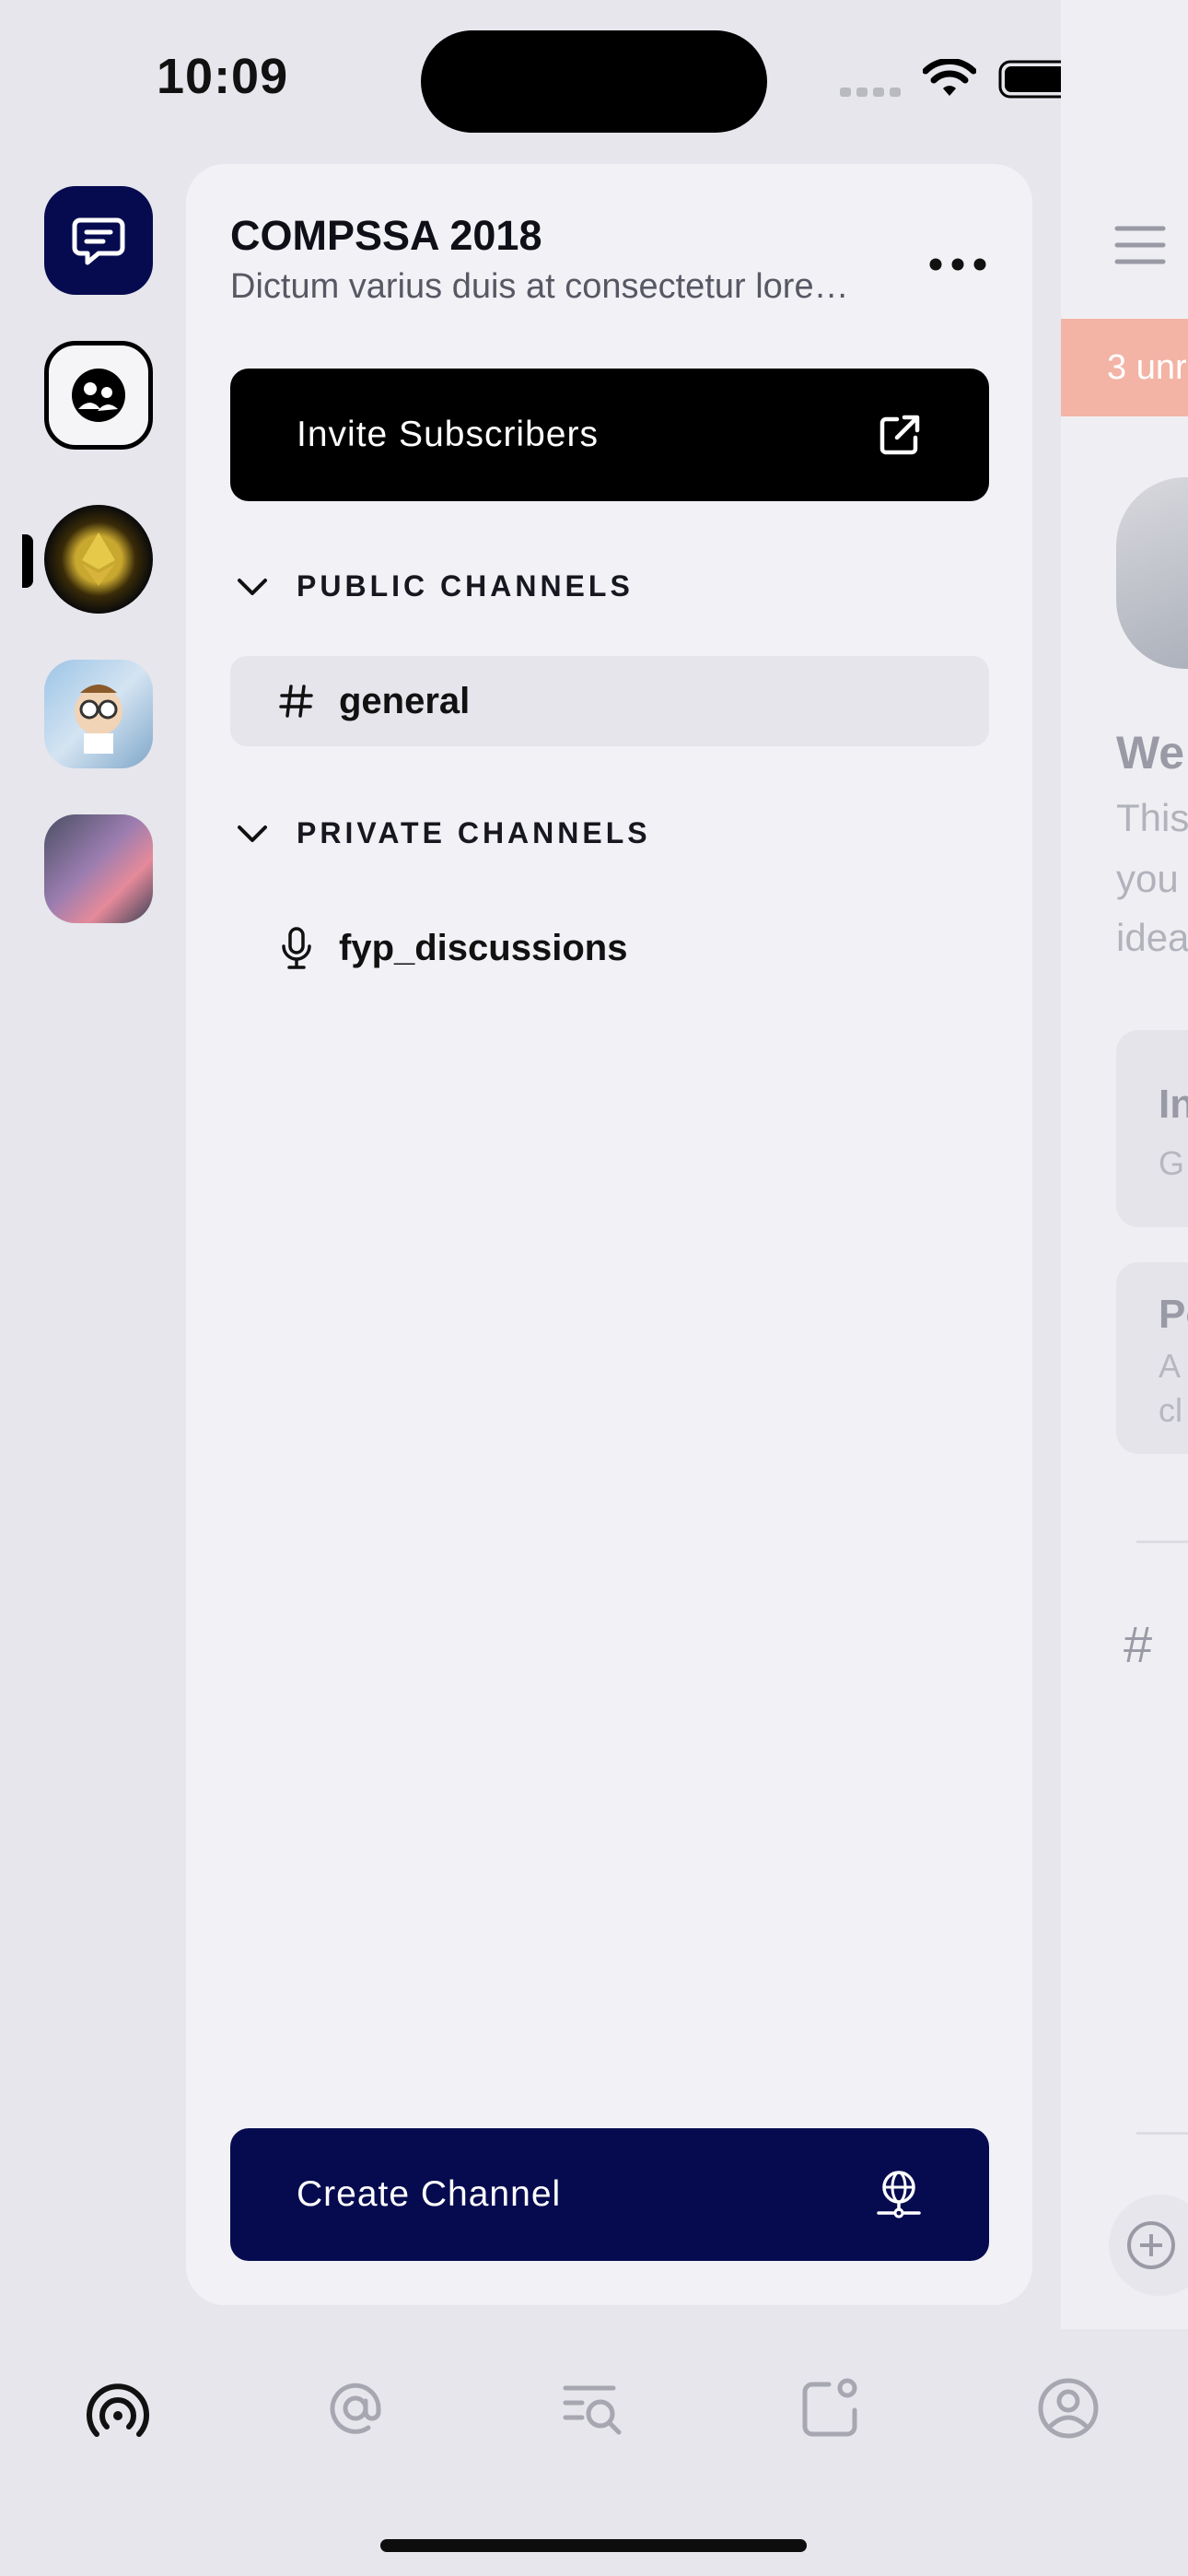 The width and height of the screenshot is (1188, 2576). What do you see at coordinates (483, 947) in the screenshot?
I see `channel-name: fyp_discussions` at bounding box center [483, 947].